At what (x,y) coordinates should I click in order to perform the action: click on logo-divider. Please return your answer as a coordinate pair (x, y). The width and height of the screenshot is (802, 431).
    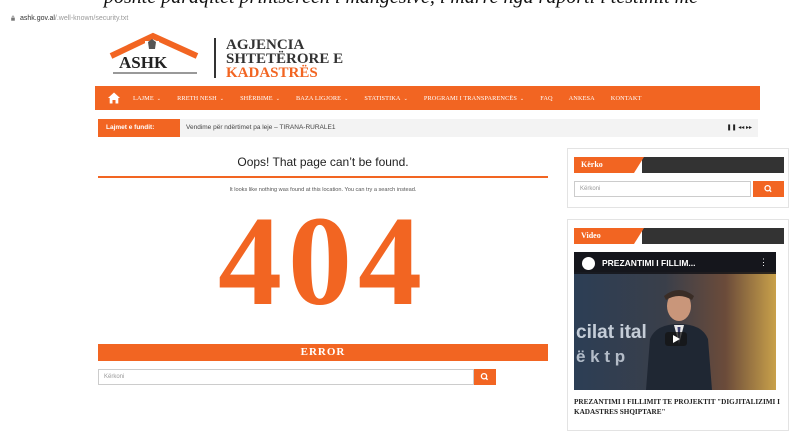
    Looking at the image, I should click on (215, 58).